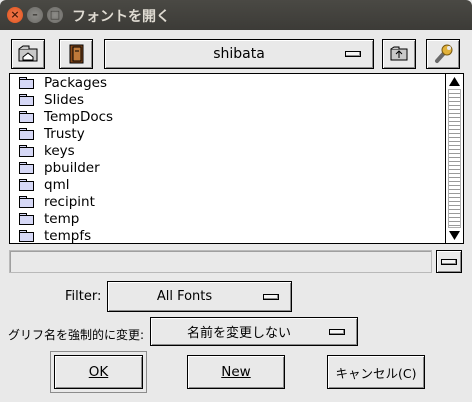 This screenshot has height=402, width=472. I want to click on title-bar: × – □ フォントを開く, so click(236, 15).